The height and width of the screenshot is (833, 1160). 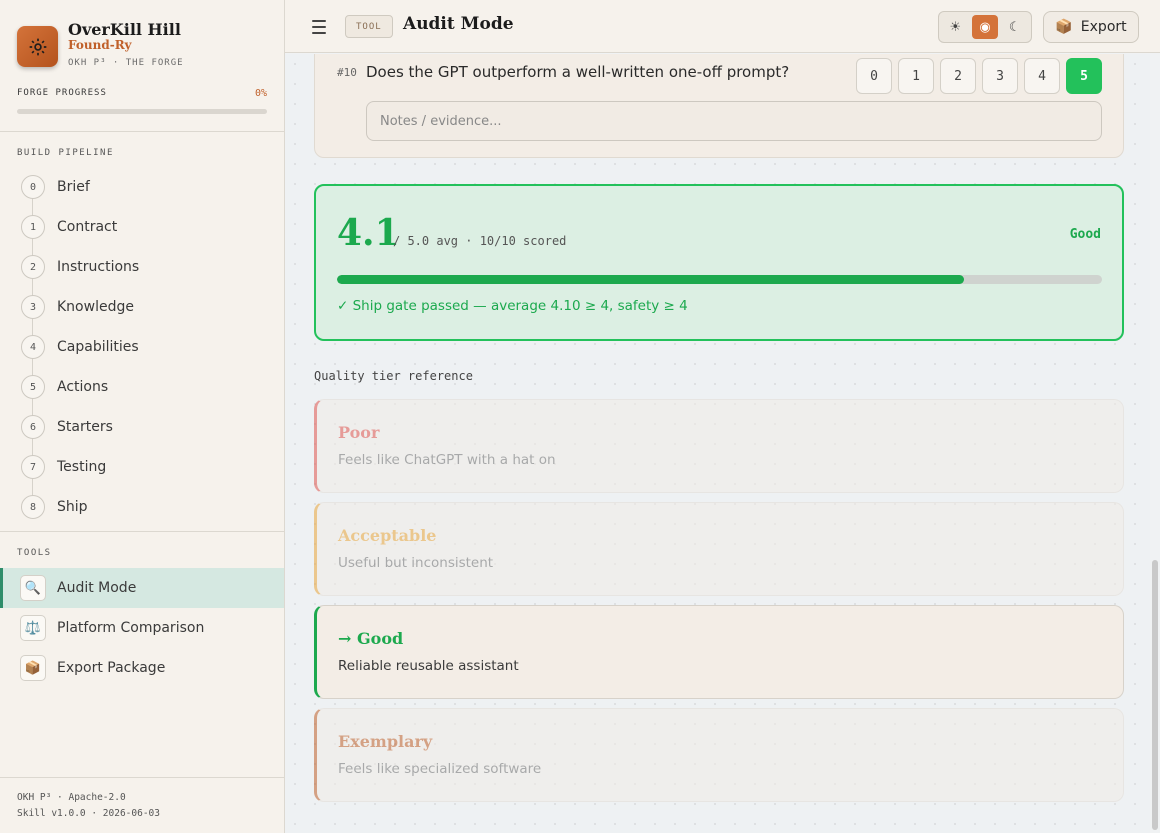 I want to click on score-button-3: 3, so click(x=1000, y=76).